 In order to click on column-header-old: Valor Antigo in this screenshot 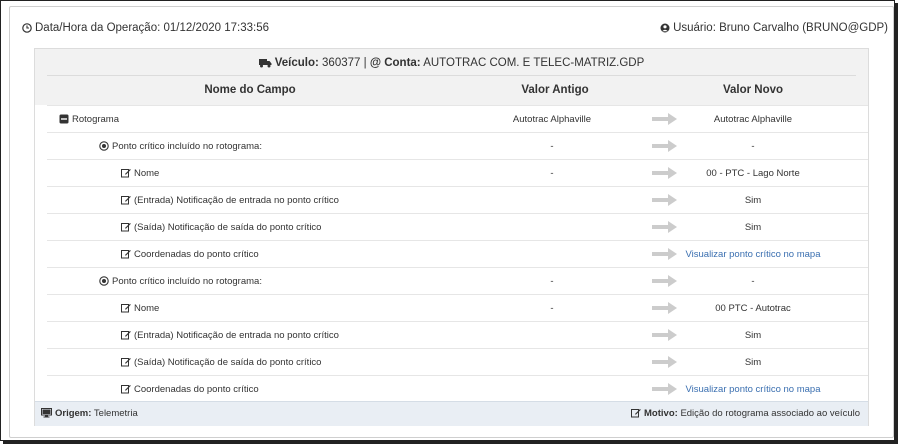, I will do `click(555, 90)`.